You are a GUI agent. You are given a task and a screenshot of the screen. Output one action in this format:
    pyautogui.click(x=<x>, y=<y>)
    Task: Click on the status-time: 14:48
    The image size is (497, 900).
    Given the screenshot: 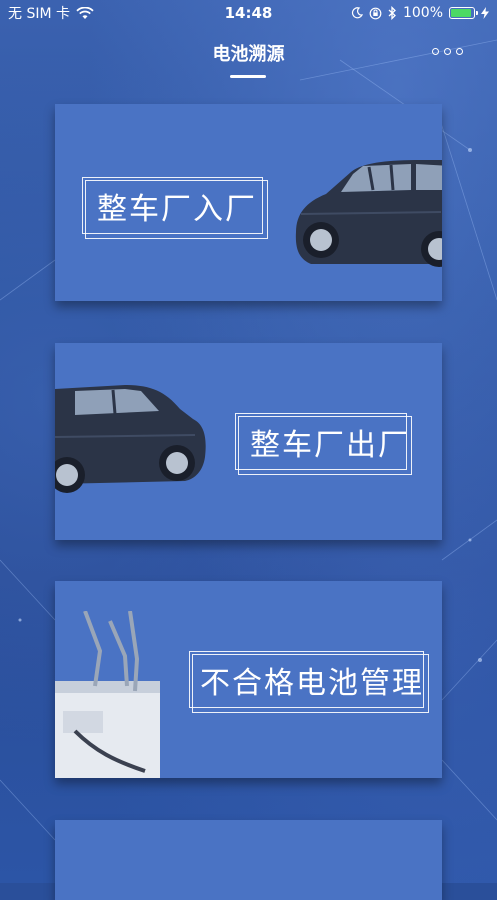 What is the action you would take?
    pyautogui.click(x=248, y=13)
    